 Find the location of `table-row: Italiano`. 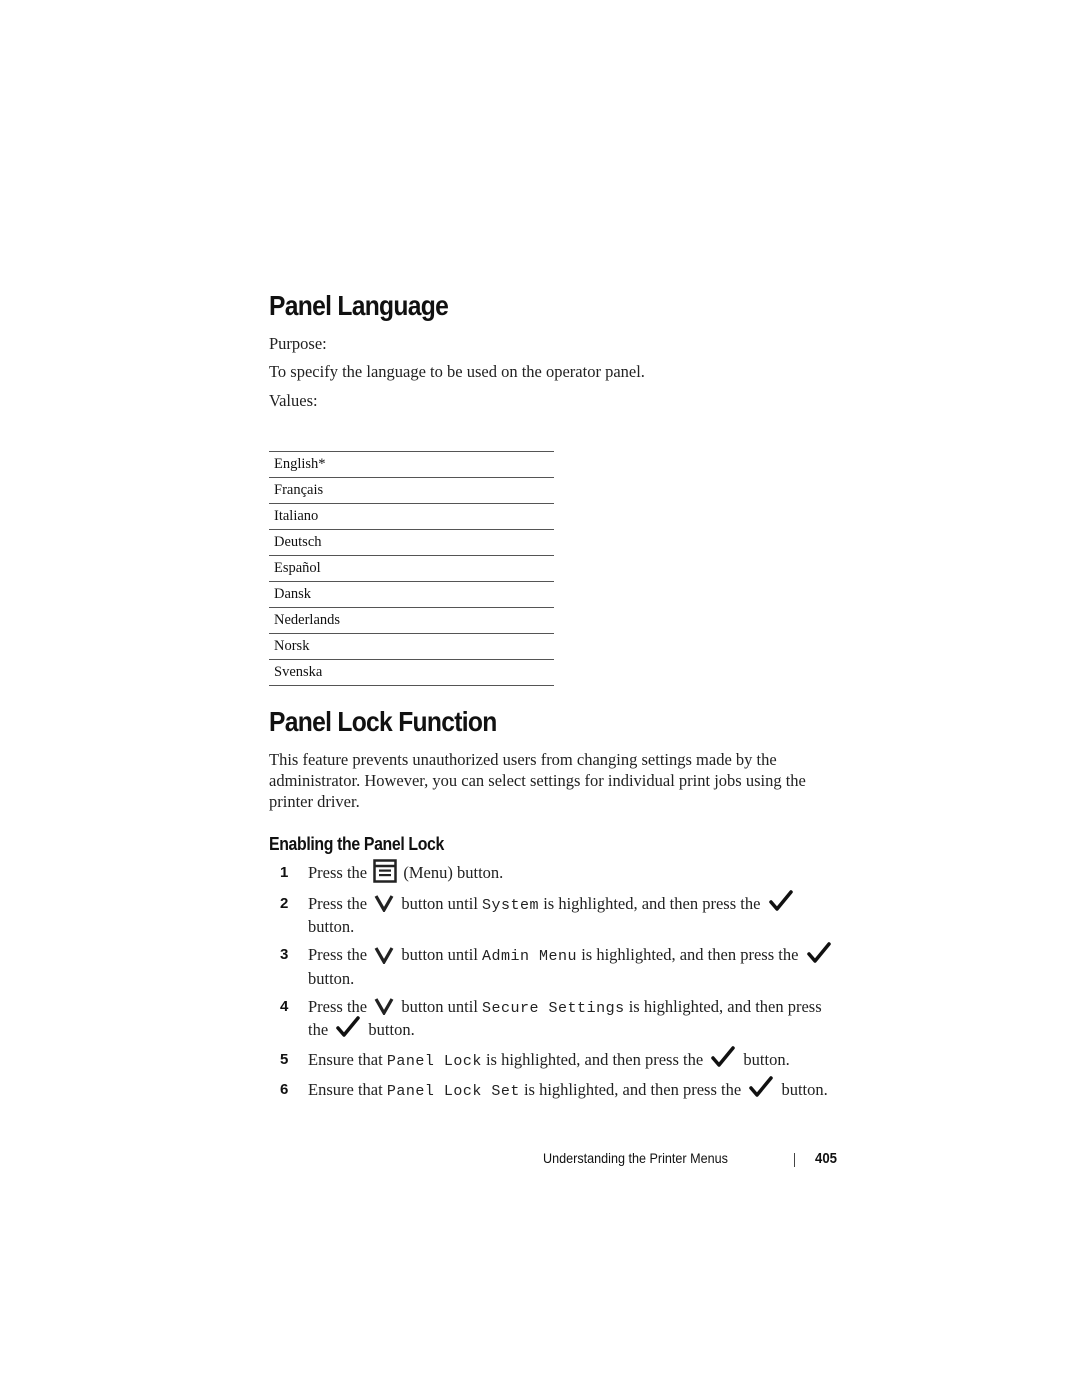

table-row: Italiano is located at coordinates (411, 516).